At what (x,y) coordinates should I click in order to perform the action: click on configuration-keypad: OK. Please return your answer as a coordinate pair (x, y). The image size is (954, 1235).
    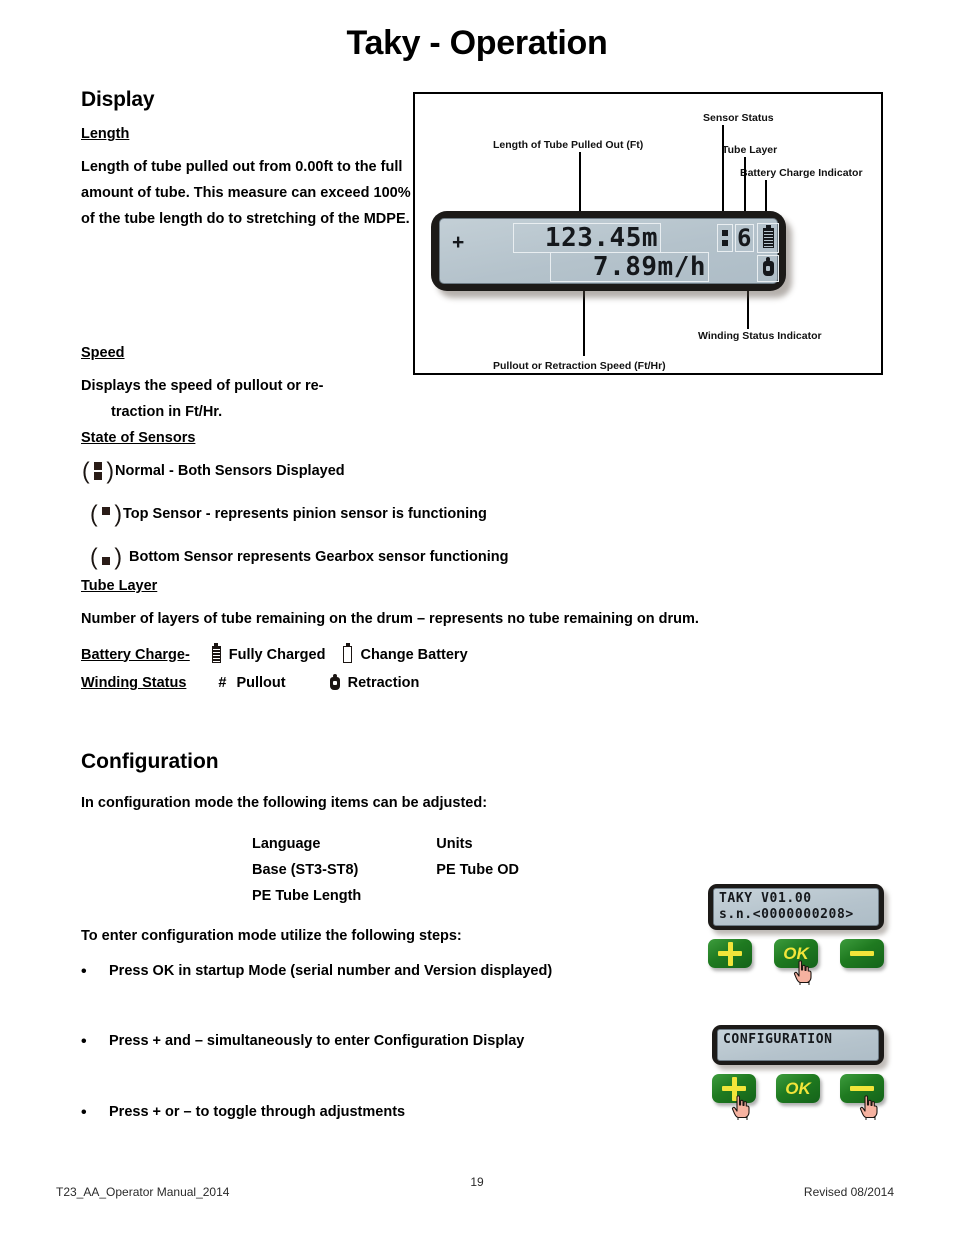
    Looking at the image, I should click on (798, 1097).